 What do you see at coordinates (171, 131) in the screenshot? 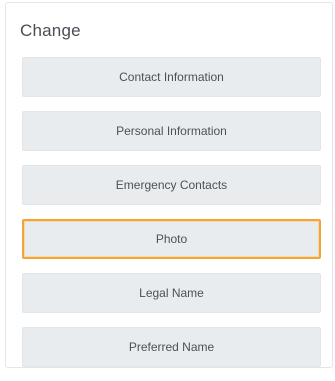
I see `personal-information-button: Personal Information` at bounding box center [171, 131].